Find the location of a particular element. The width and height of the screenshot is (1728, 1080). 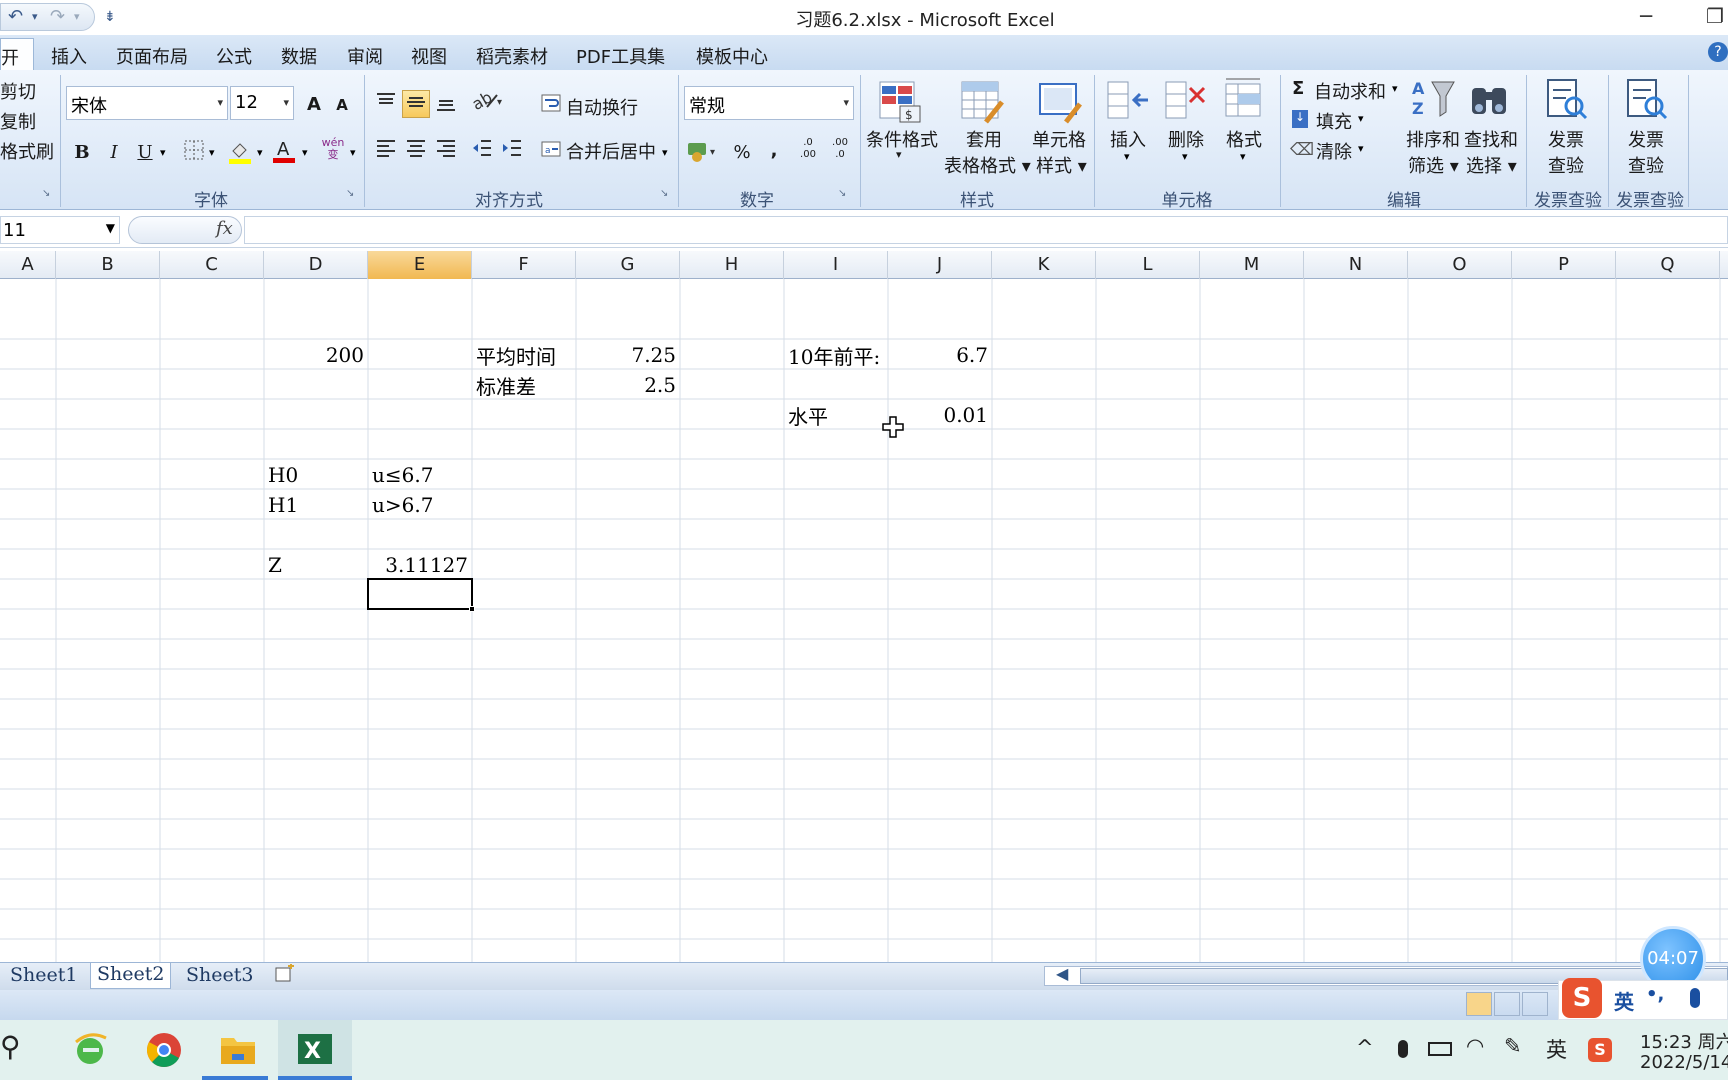

column-header-selected: E is located at coordinates (420, 265).